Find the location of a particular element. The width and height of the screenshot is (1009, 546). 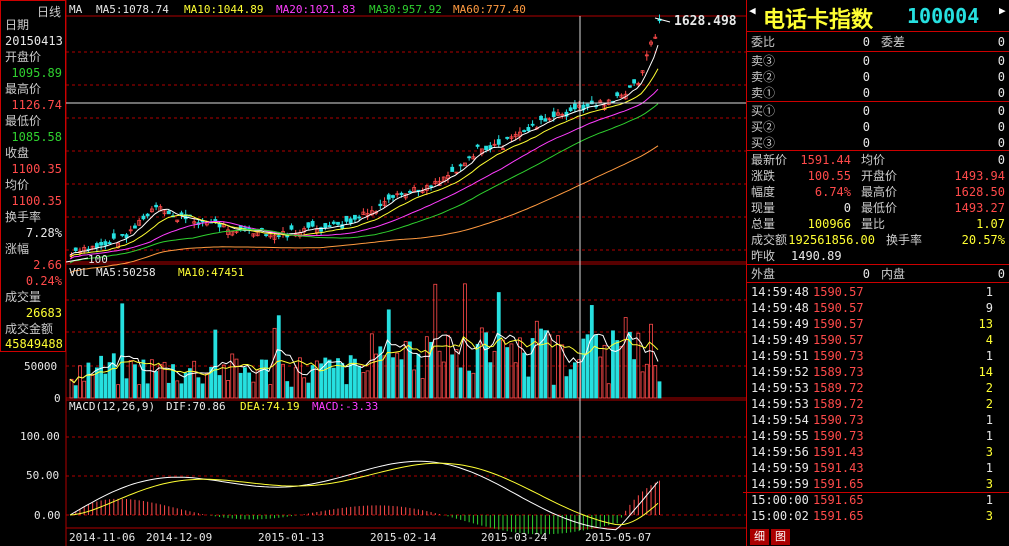

vol-ma5: MA5:50258 is located at coordinates (126, 272).